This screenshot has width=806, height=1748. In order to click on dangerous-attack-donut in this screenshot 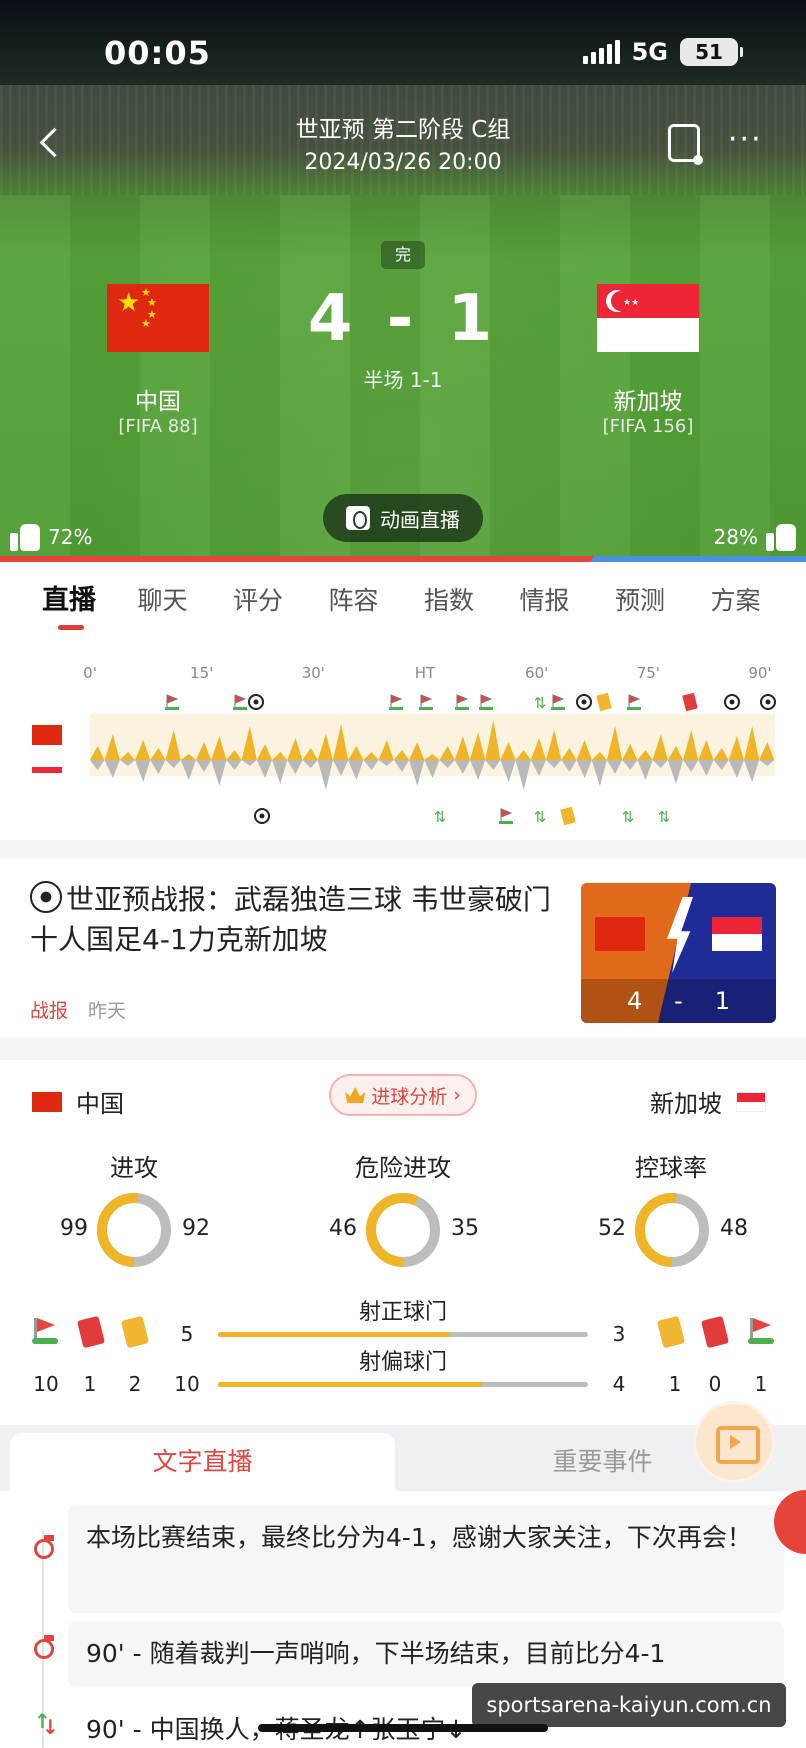, I will do `click(403, 1230)`.